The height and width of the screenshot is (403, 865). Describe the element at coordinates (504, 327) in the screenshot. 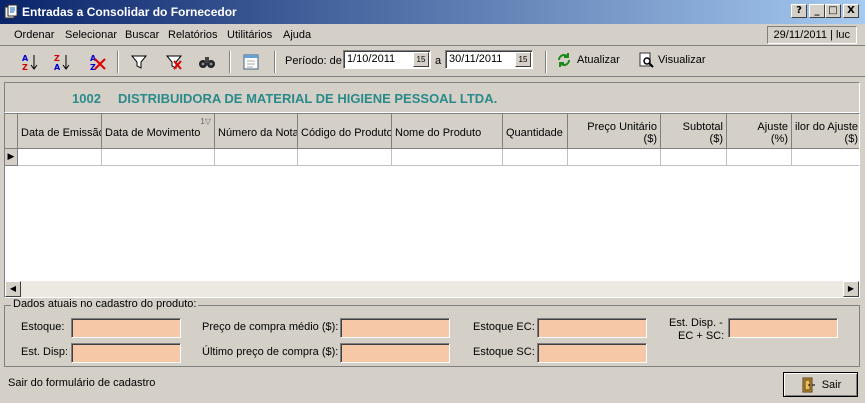

I see `estoque-ec-label: Estoque EC:` at that location.